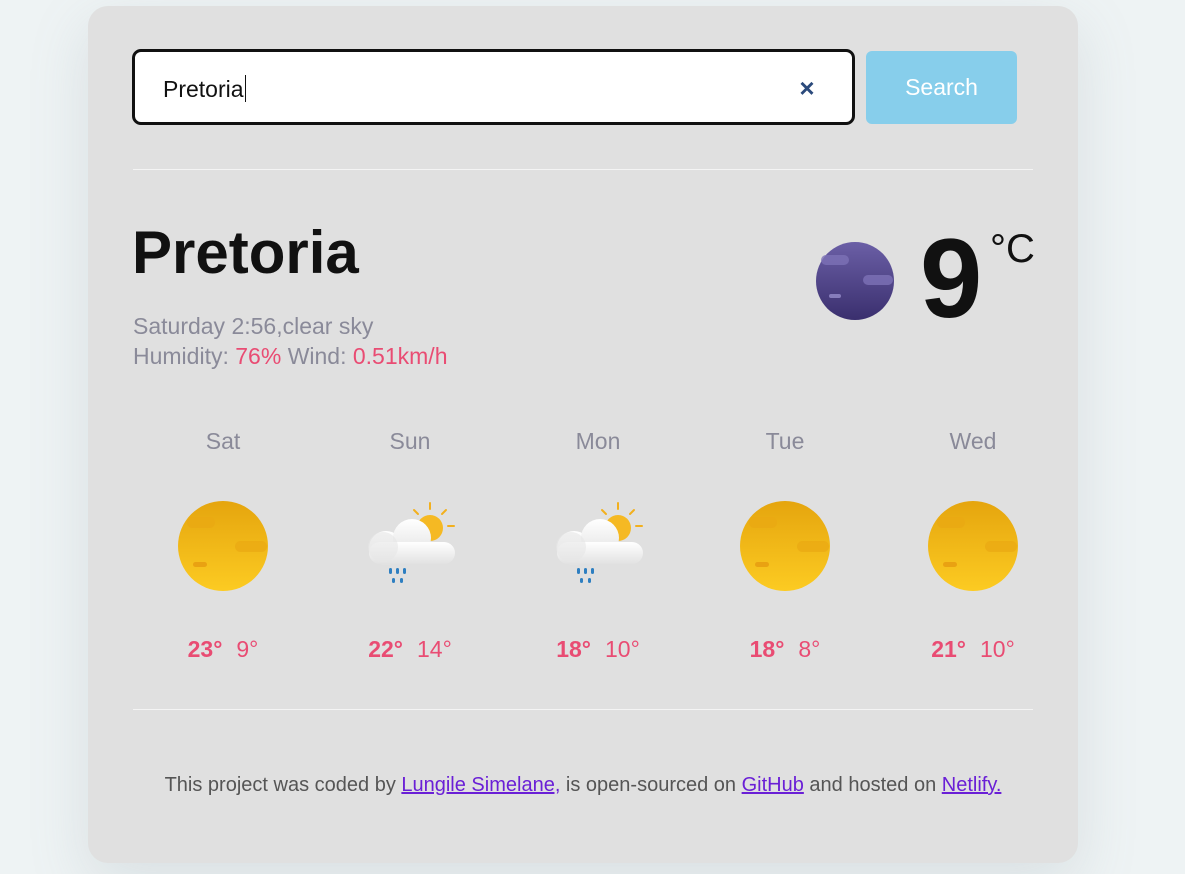  I want to click on forecast-day: Mon 18° 10°, so click(598, 543).